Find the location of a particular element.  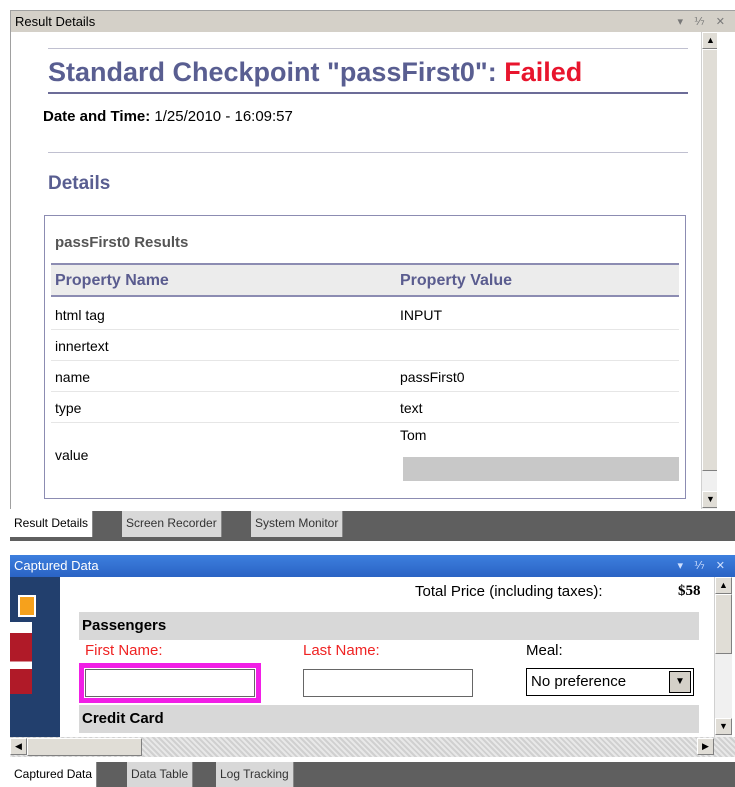

result-details-title-bar: Result Details ▾ ⅐ ✕ is located at coordinates (372, 21).